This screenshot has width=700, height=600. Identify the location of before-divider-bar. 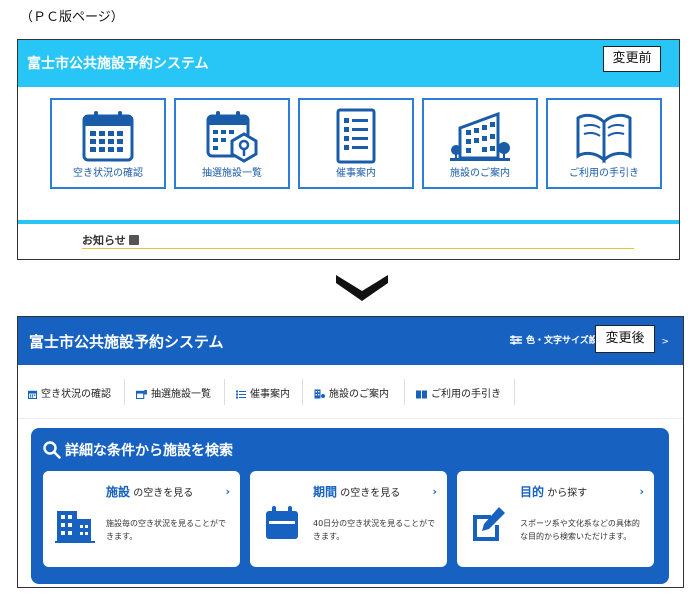
(348, 222).